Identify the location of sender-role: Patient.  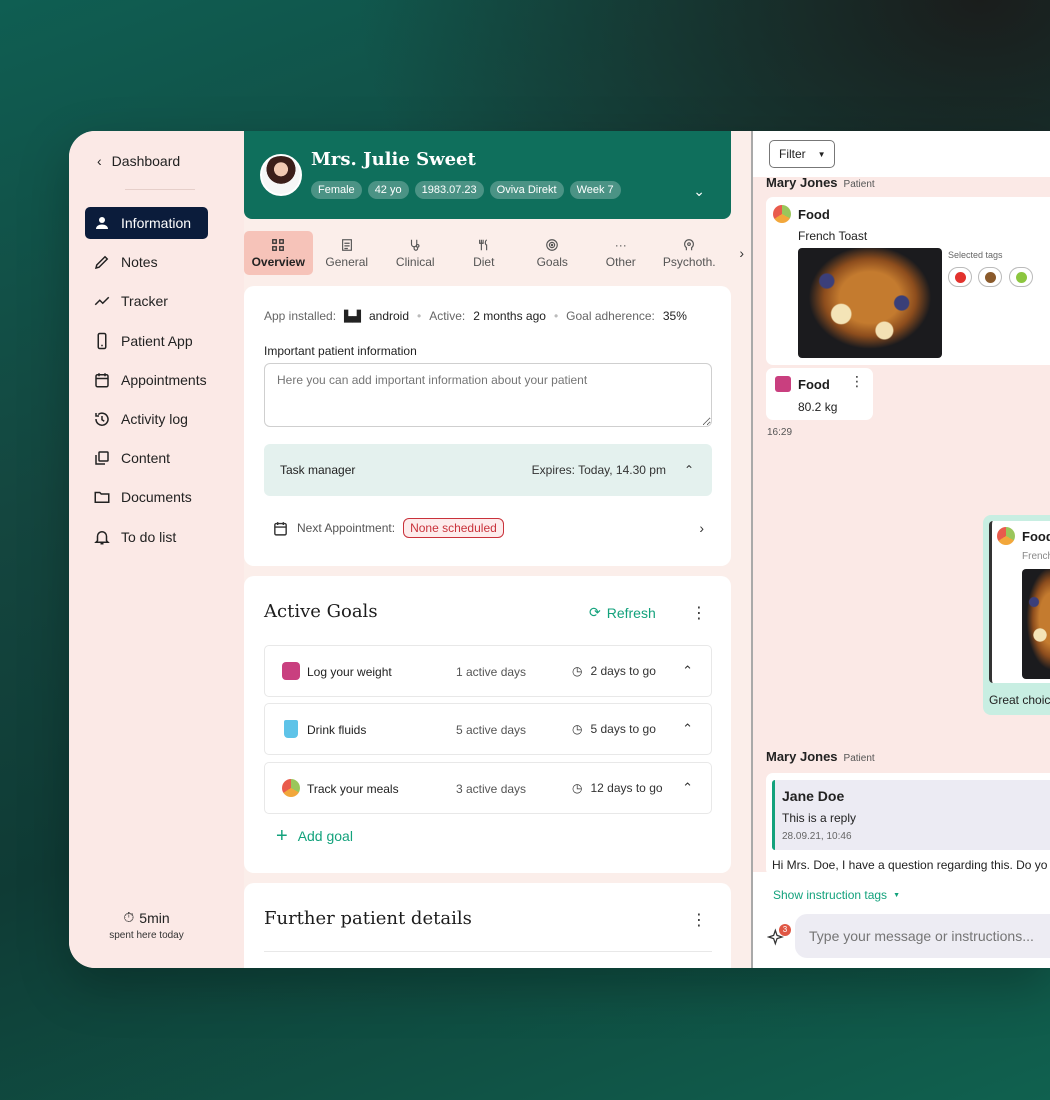
(859, 184).